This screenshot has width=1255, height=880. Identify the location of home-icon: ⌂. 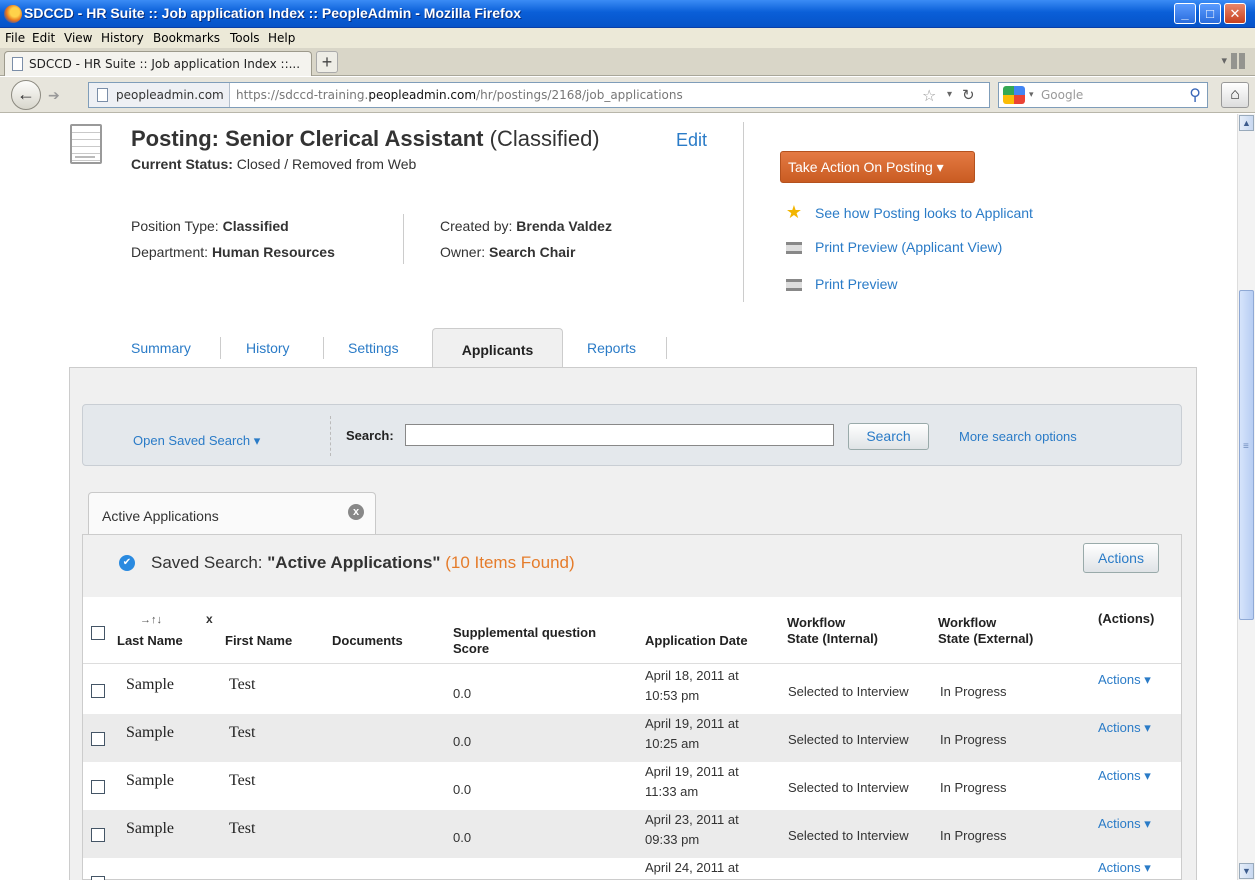
(1235, 95).